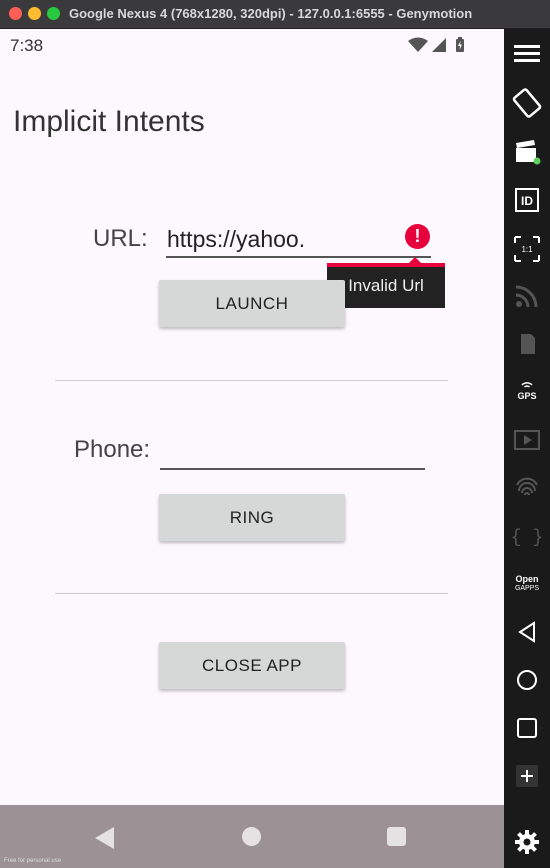  I want to click on window-close-button, so click(15, 13).